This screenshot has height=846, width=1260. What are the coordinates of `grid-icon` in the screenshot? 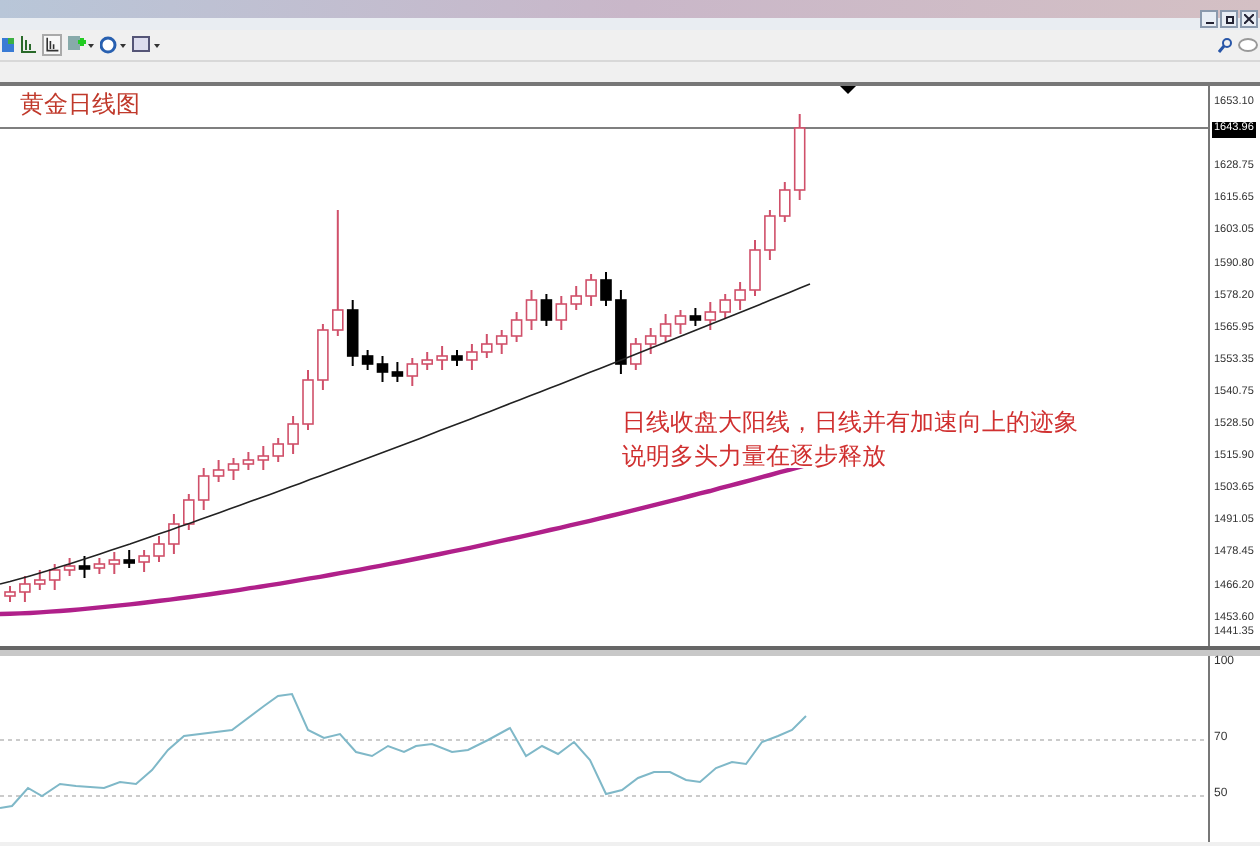 It's located at (8, 45).